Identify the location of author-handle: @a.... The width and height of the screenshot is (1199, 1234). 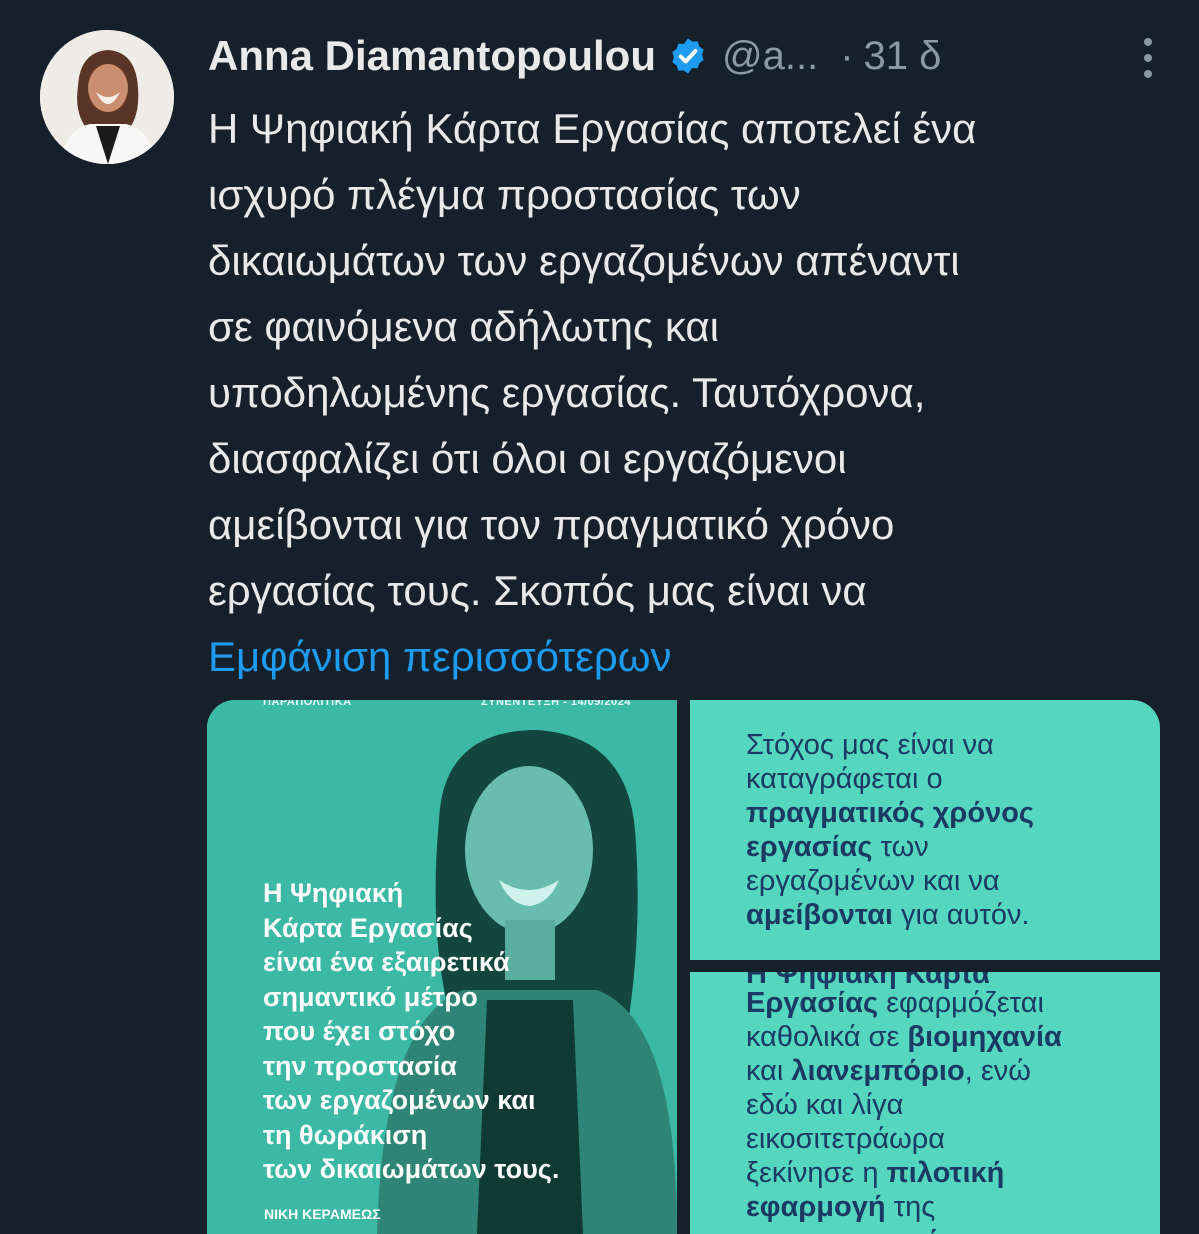
(770, 56).